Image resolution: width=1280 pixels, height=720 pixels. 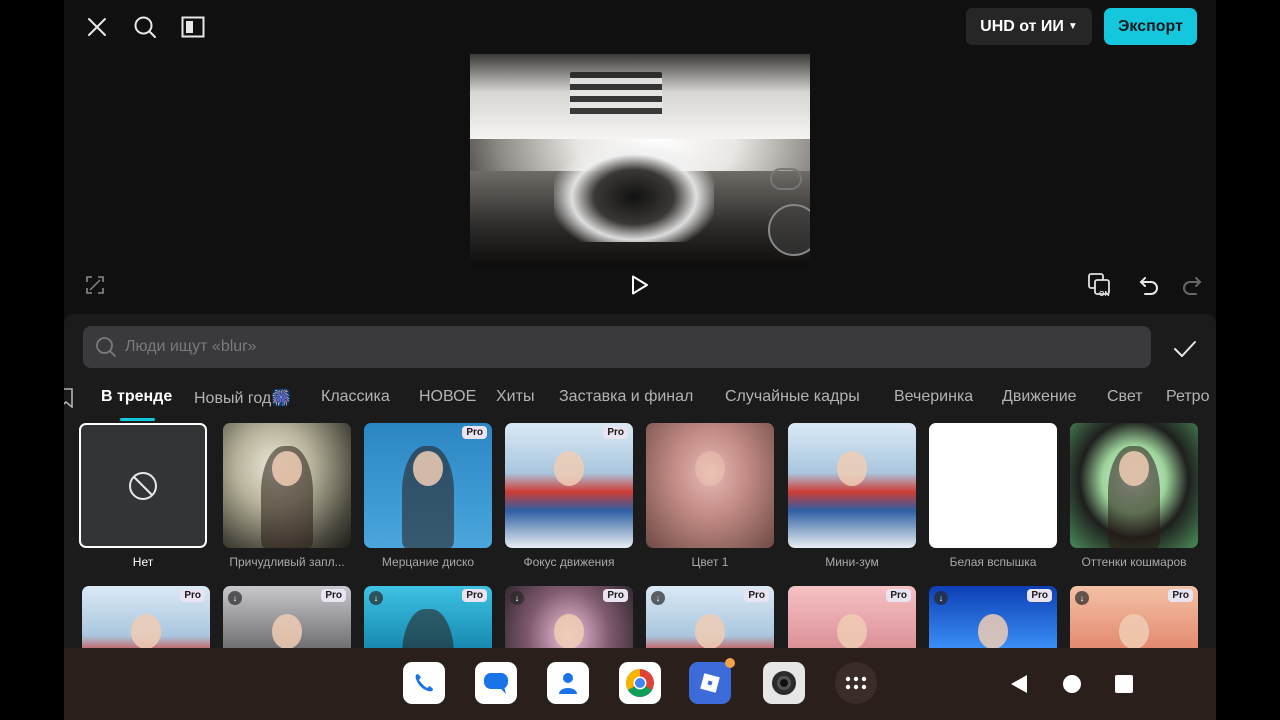 I want to click on undo-icon, so click(x=1149, y=285).